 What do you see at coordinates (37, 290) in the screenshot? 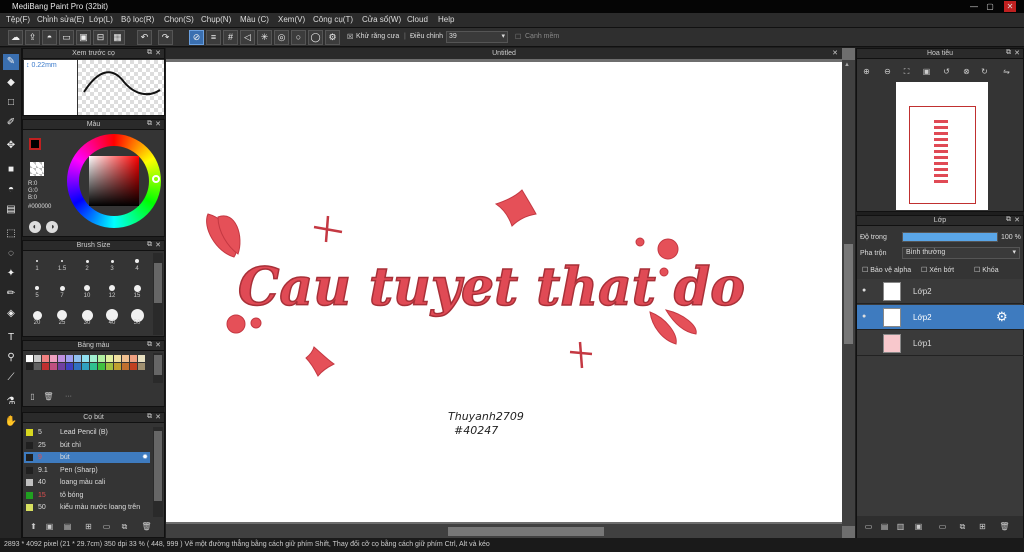
I see `brush-size-option: 5` at bounding box center [37, 290].